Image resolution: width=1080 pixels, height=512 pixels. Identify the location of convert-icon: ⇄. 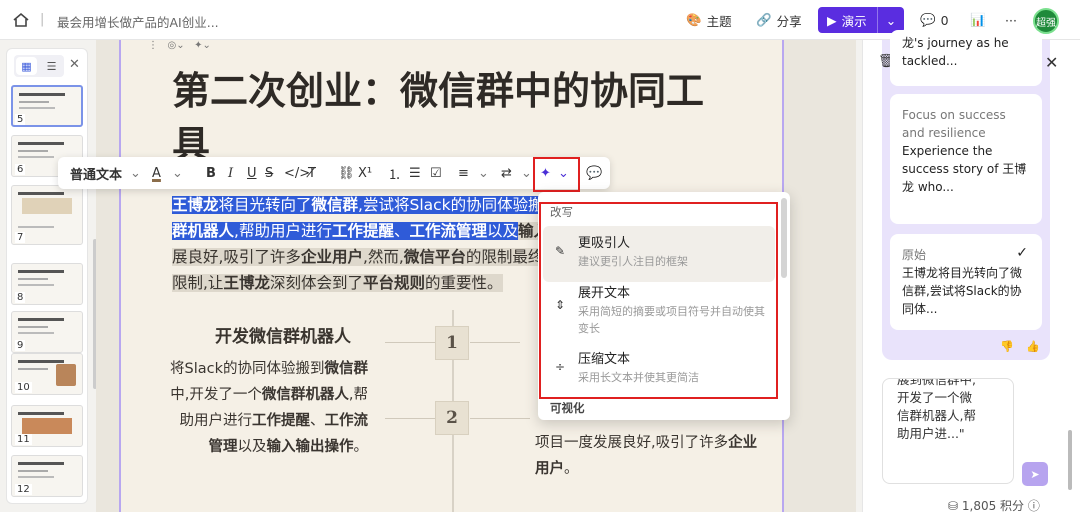
(506, 173).